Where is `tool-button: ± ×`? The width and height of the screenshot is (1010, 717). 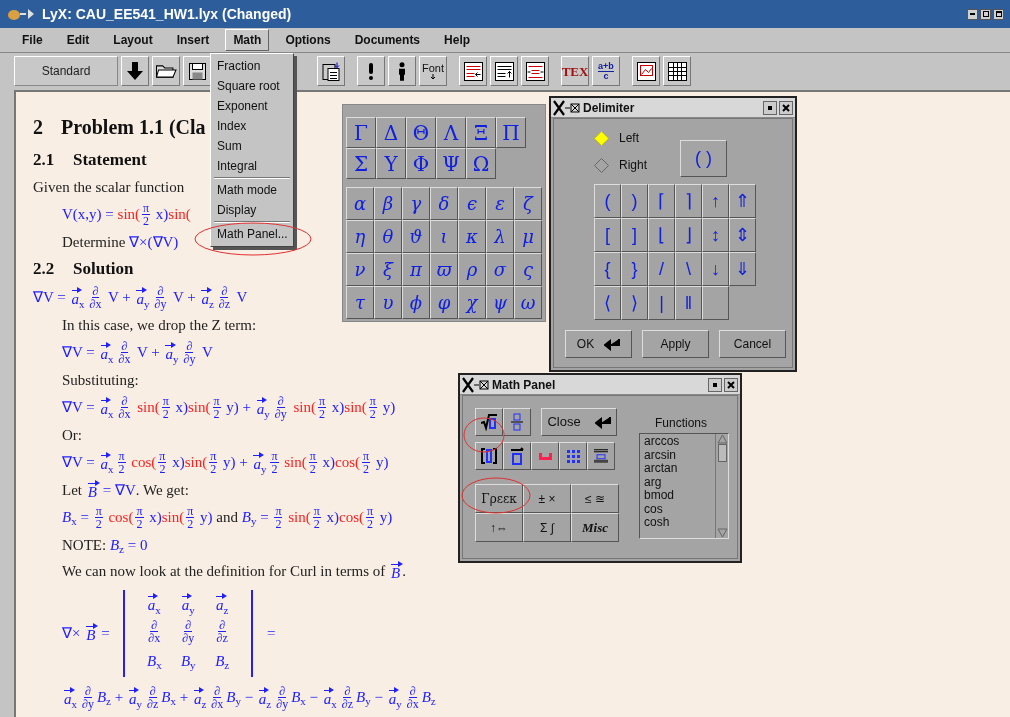
tool-button: ± × is located at coordinates (547, 498).